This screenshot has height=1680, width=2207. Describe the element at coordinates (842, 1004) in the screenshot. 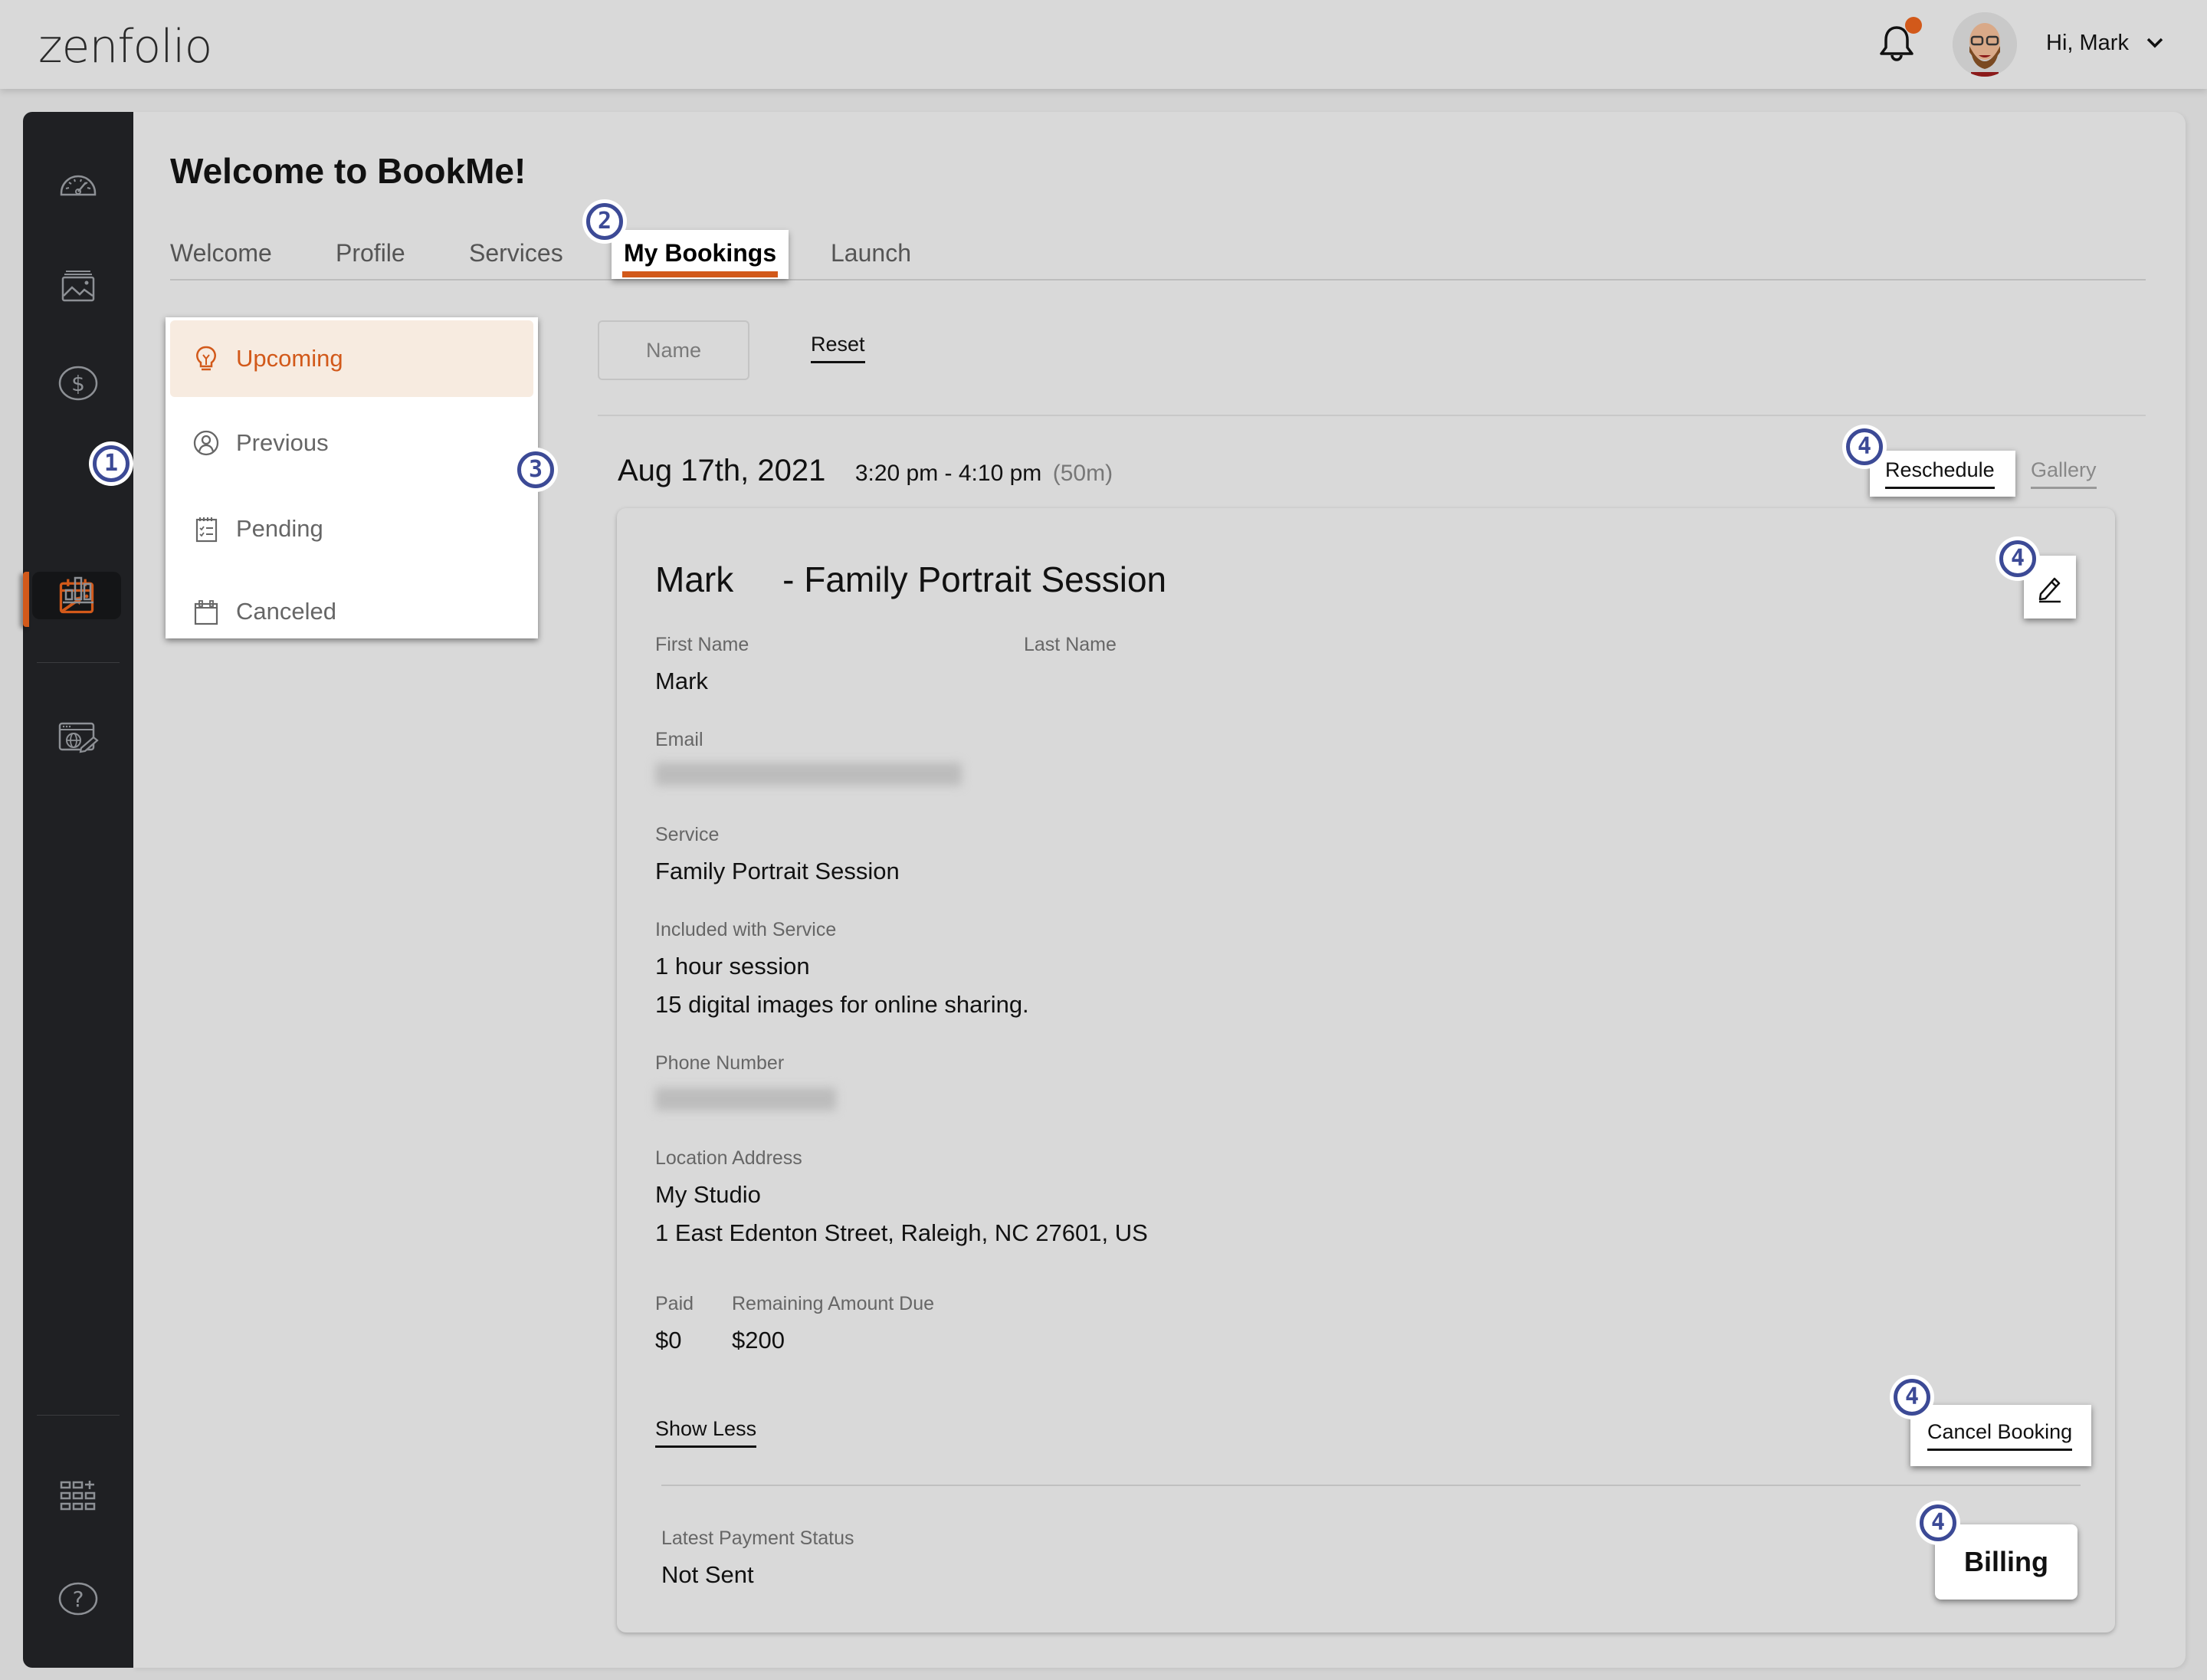

I see `included-item: 15 digital images for online sharing.` at that location.